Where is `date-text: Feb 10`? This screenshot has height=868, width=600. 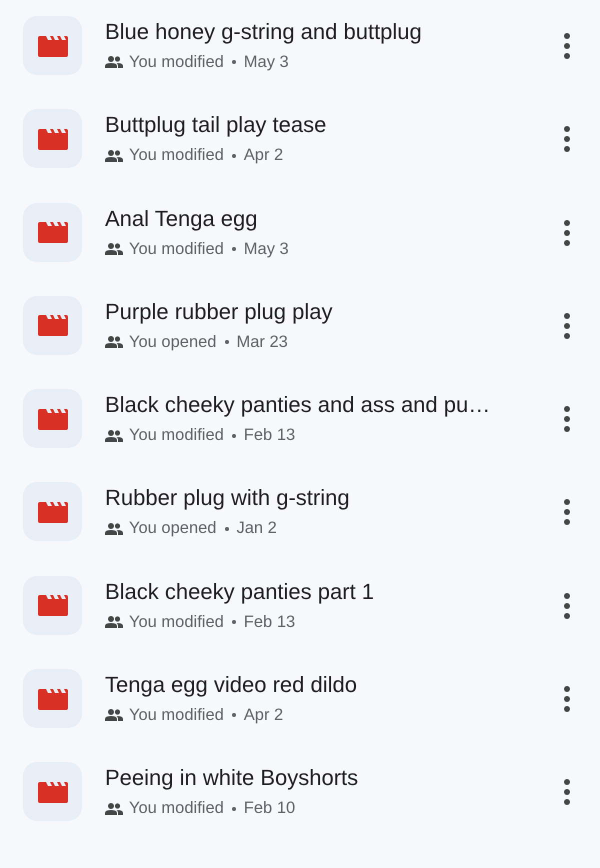
date-text: Feb 10 is located at coordinates (270, 809).